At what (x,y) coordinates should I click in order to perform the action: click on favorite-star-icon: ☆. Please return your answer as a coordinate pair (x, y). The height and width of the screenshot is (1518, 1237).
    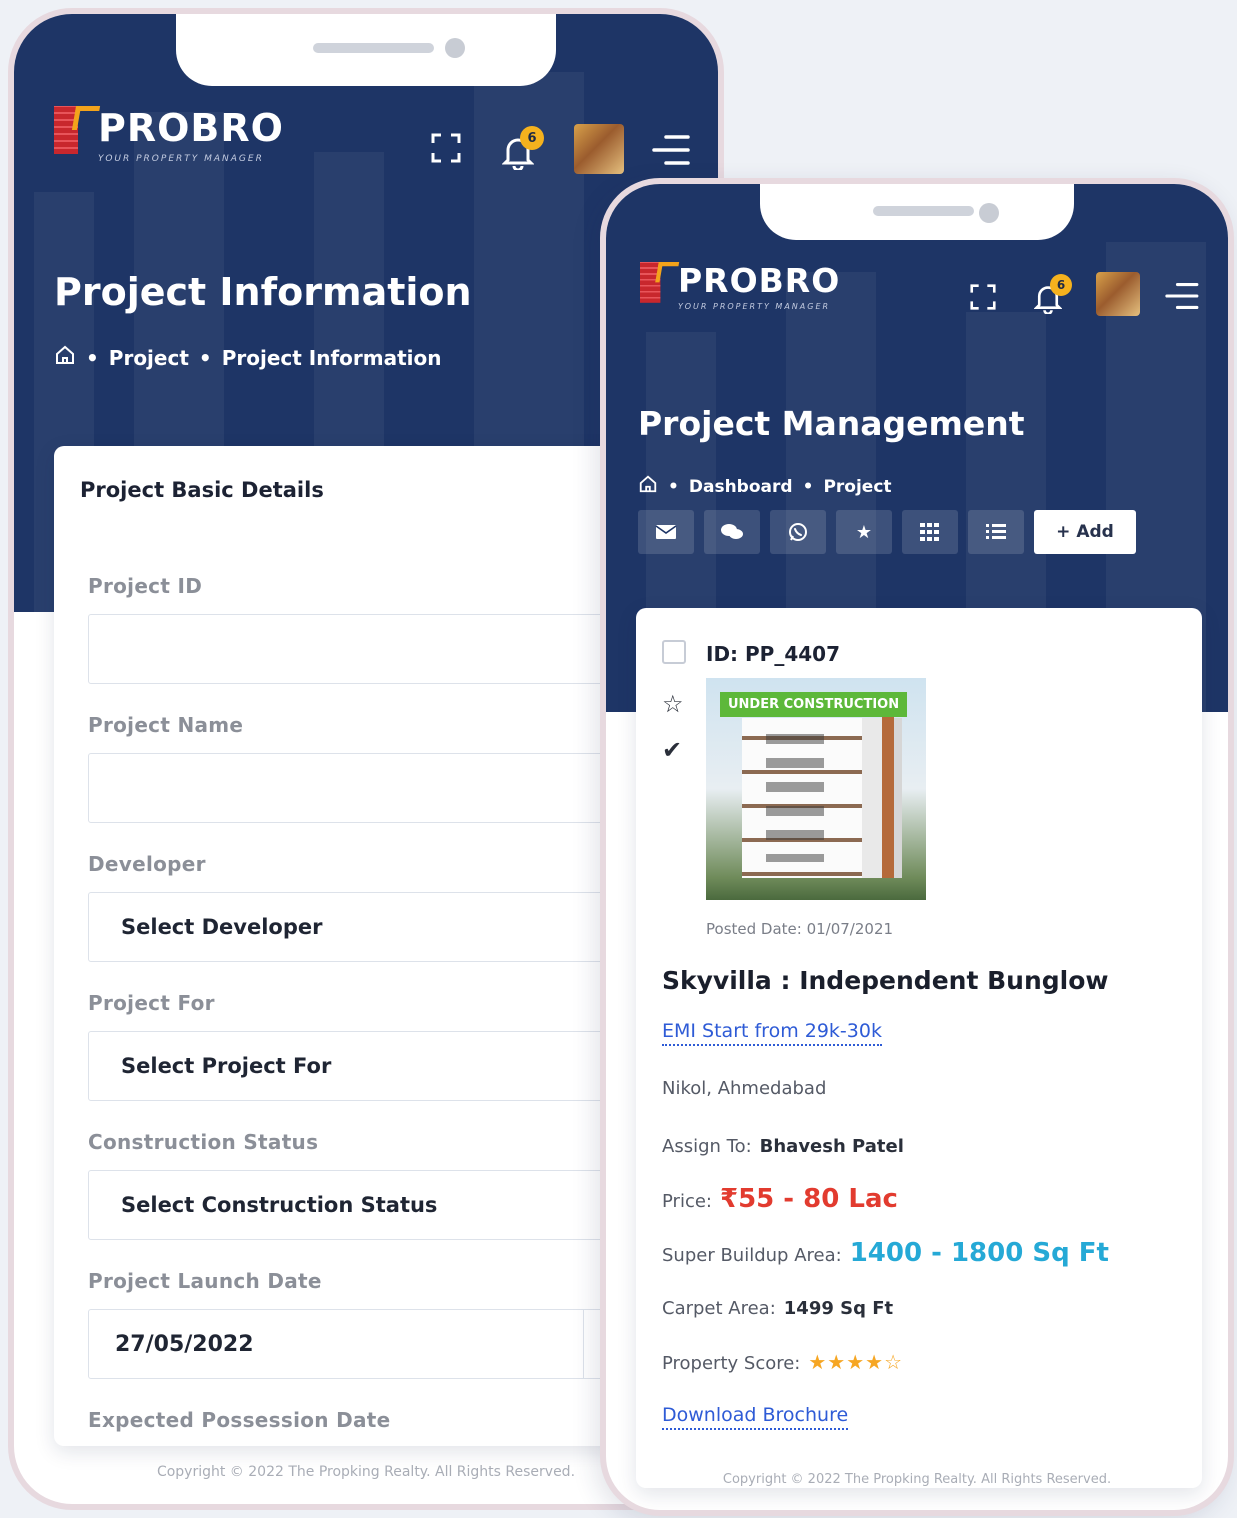
    Looking at the image, I should click on (673, 704).